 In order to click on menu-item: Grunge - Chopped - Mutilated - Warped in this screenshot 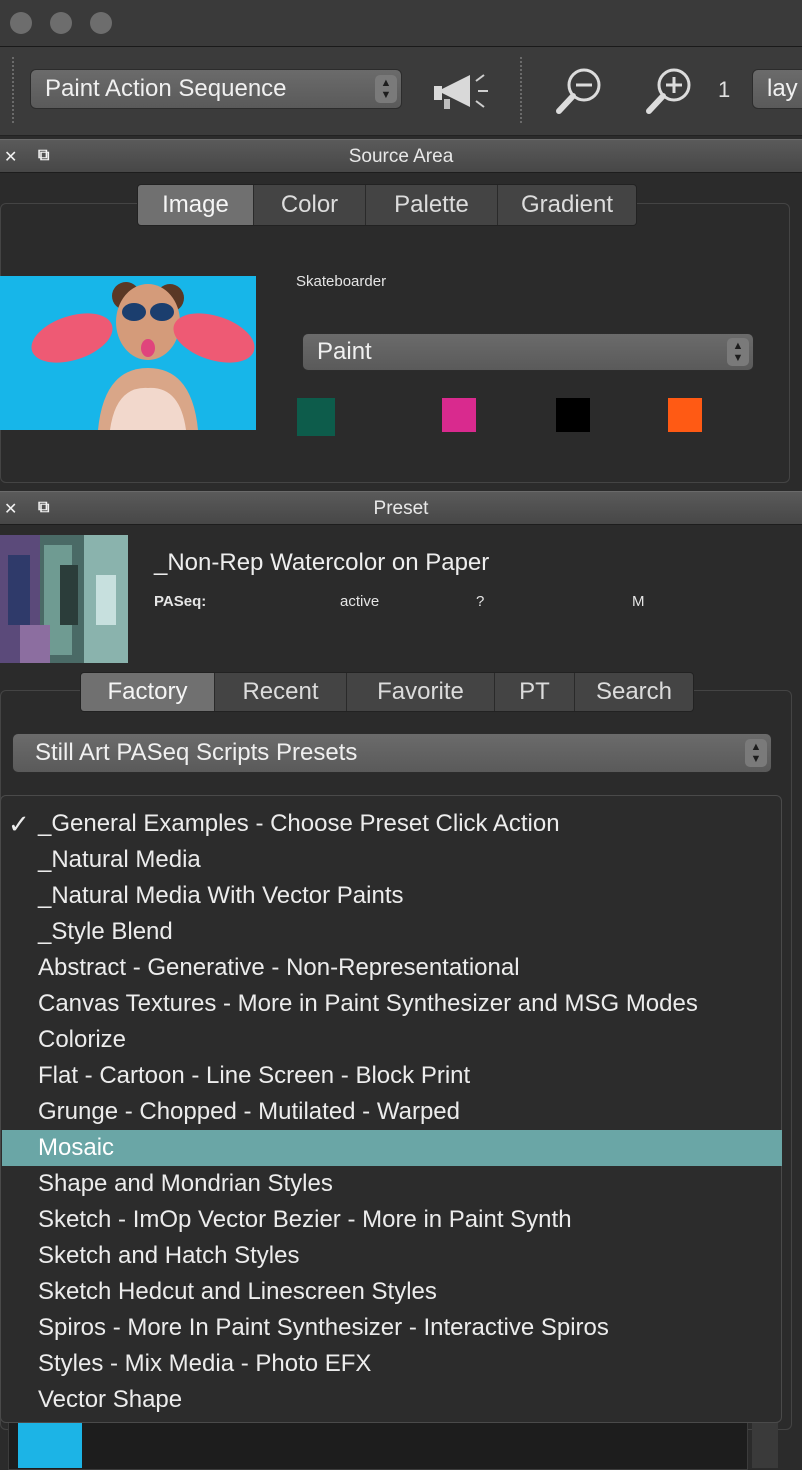, I will do `click(392, 1112)`.